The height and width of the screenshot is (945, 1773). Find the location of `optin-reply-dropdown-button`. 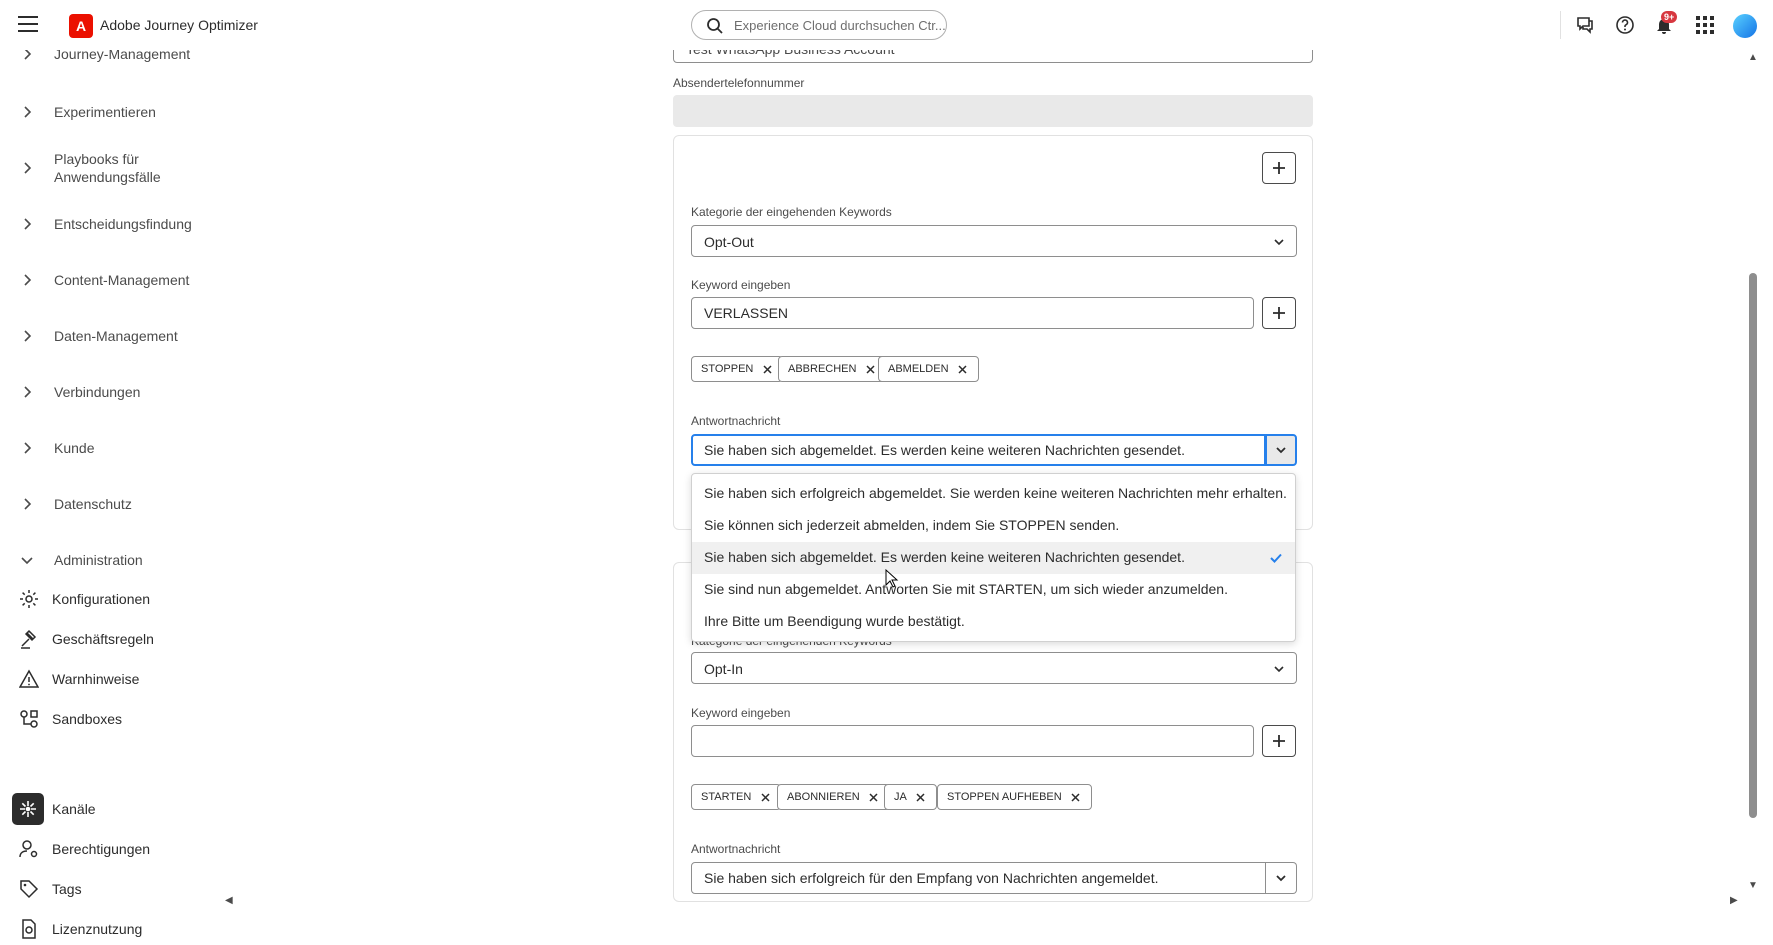

optin-reply-dropdown-button is located at coordinates (1281, 878).